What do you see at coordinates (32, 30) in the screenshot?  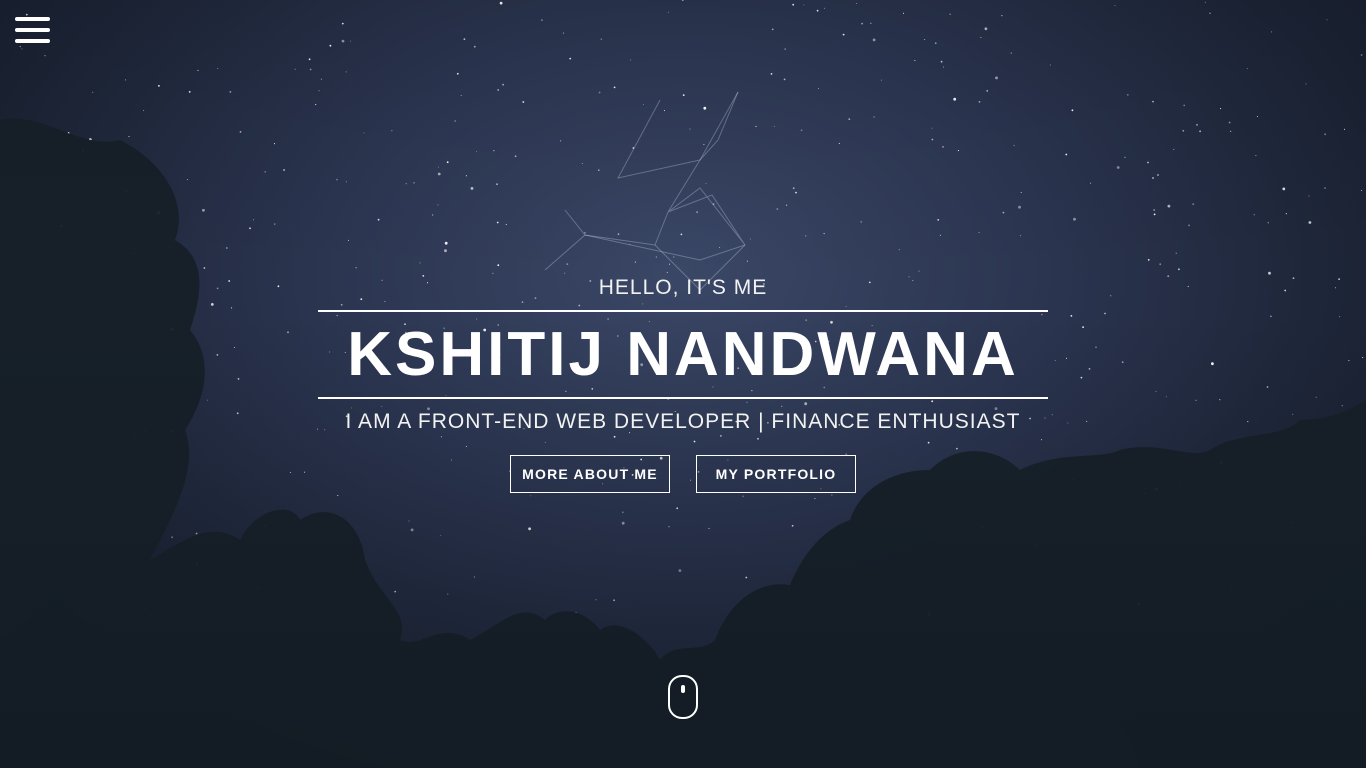 I see `hamburger-menu-icon` at bounding box center [32, 30].